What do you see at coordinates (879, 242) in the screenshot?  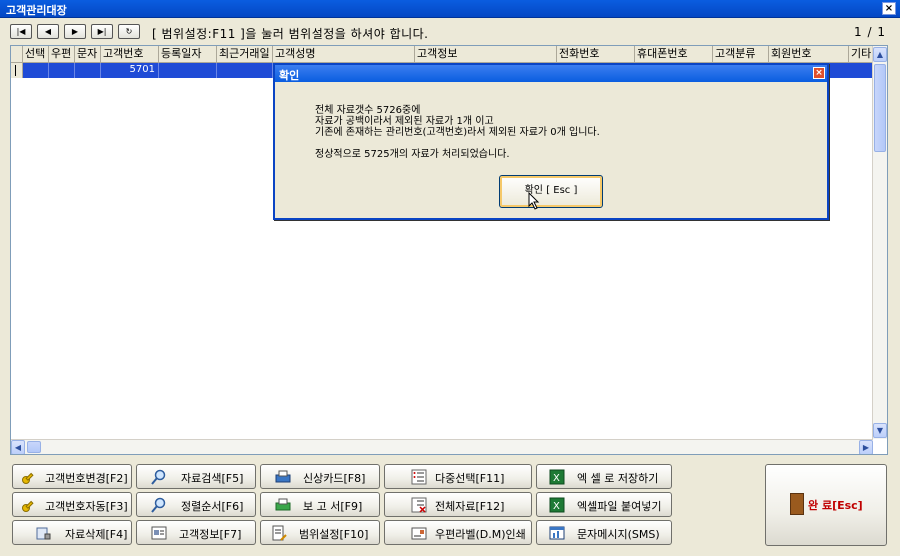 I see `vertical-scrollbar: ▲ ▼` at bounding box center [879, 242].